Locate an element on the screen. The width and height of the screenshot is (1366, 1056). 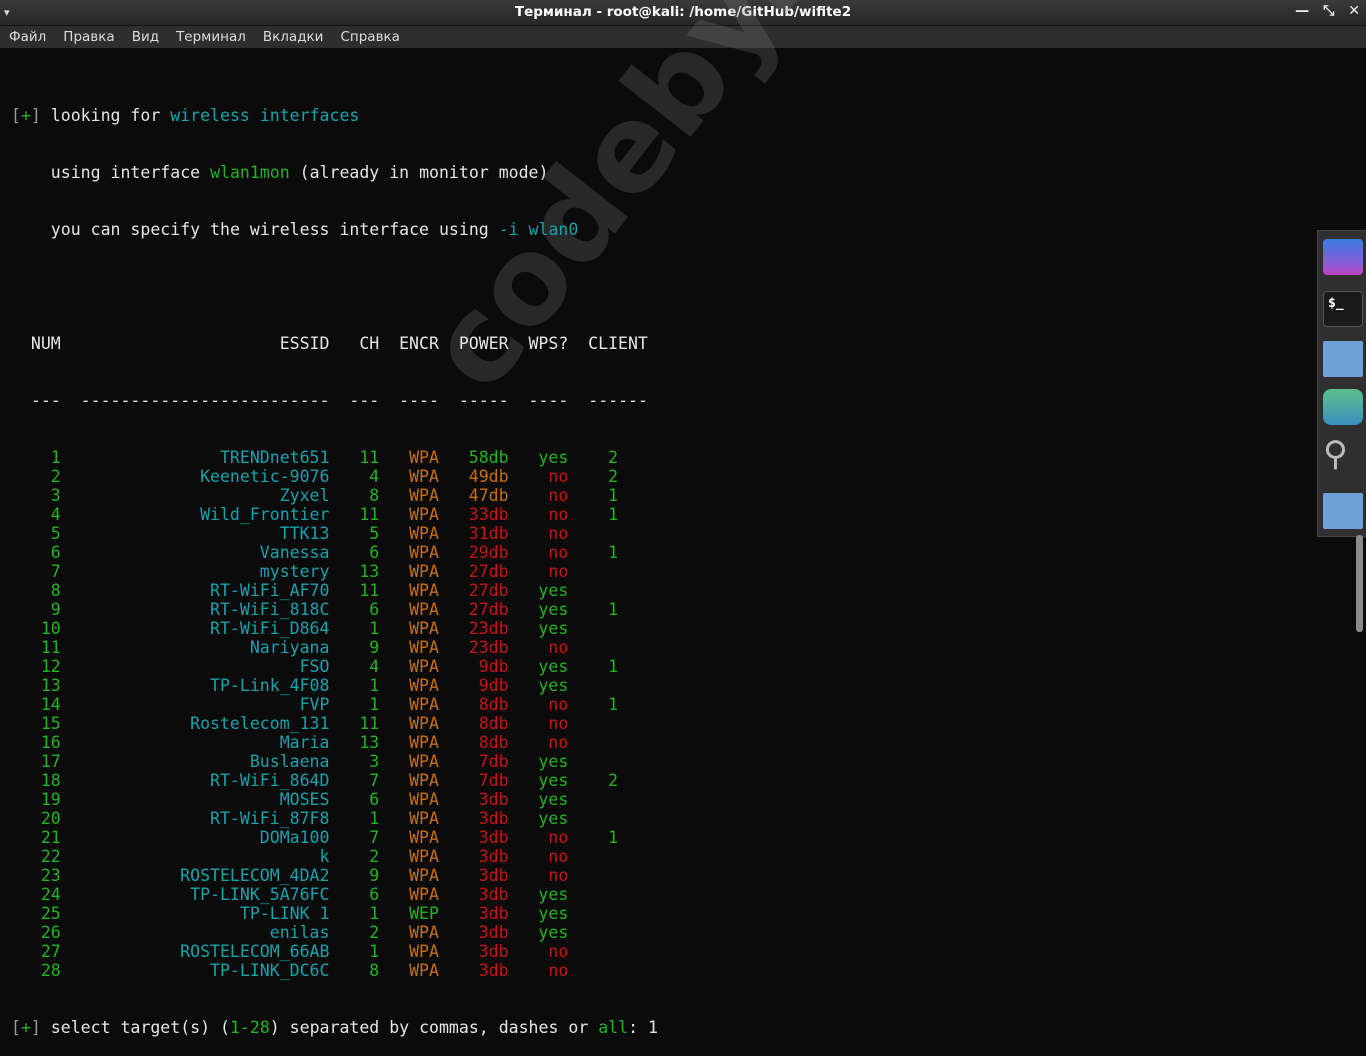
table-row: 17 Buslaena 3 WPA 7db yes is located at coordinates (334, 761).